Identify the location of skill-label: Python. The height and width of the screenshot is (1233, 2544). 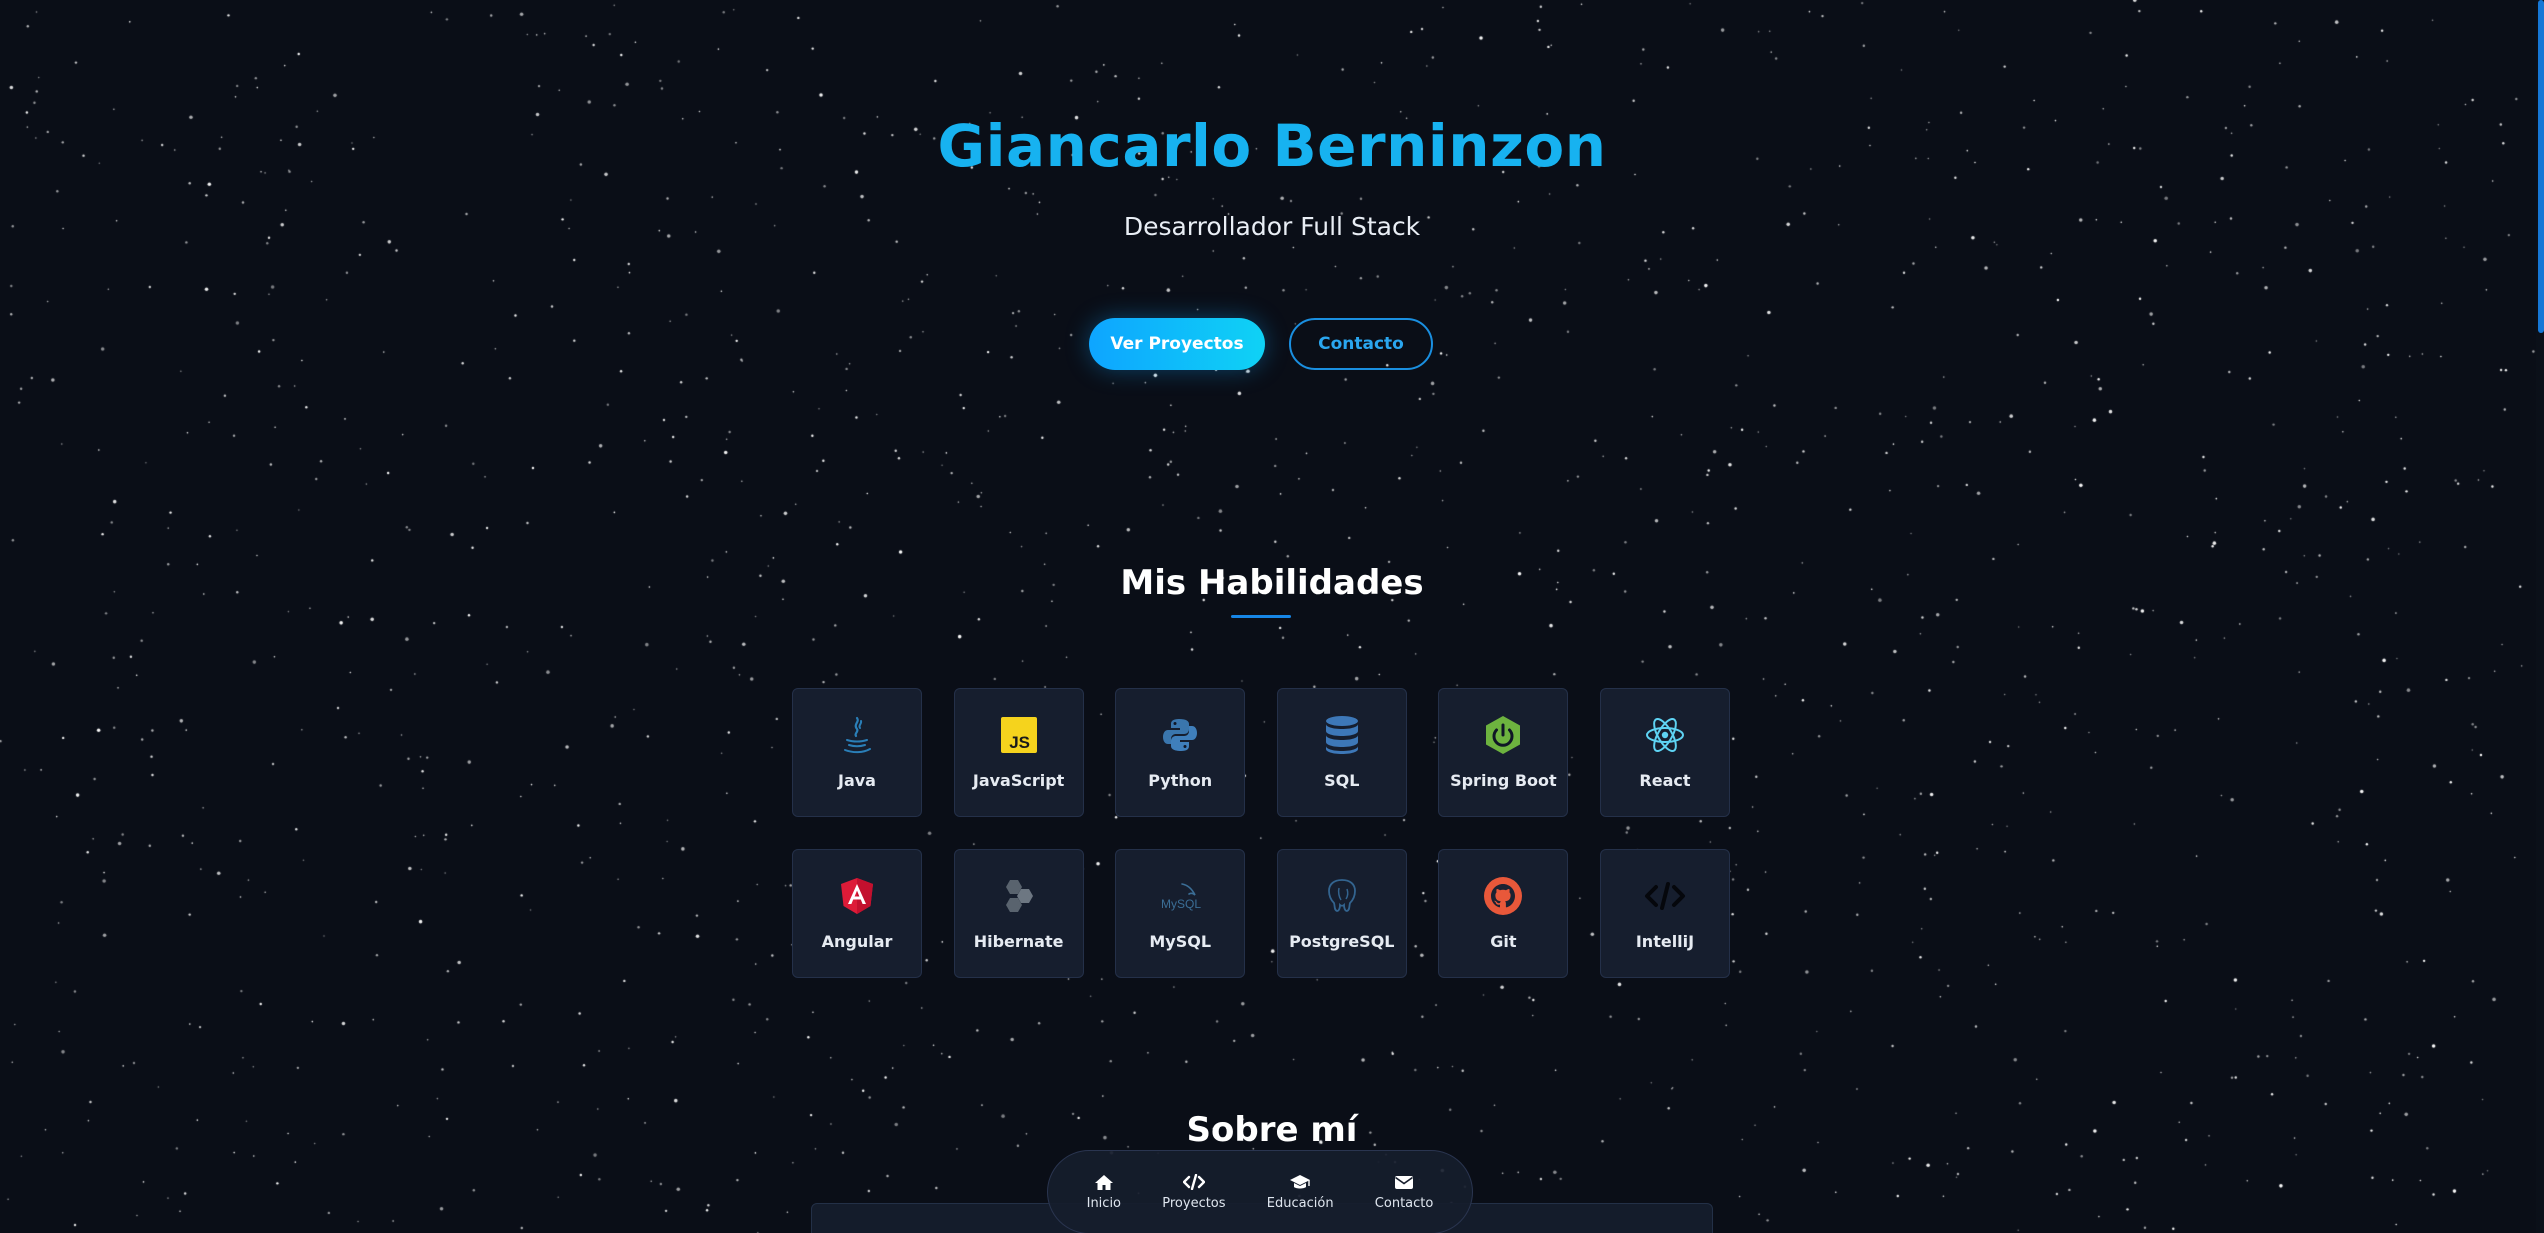
(1180, 780).